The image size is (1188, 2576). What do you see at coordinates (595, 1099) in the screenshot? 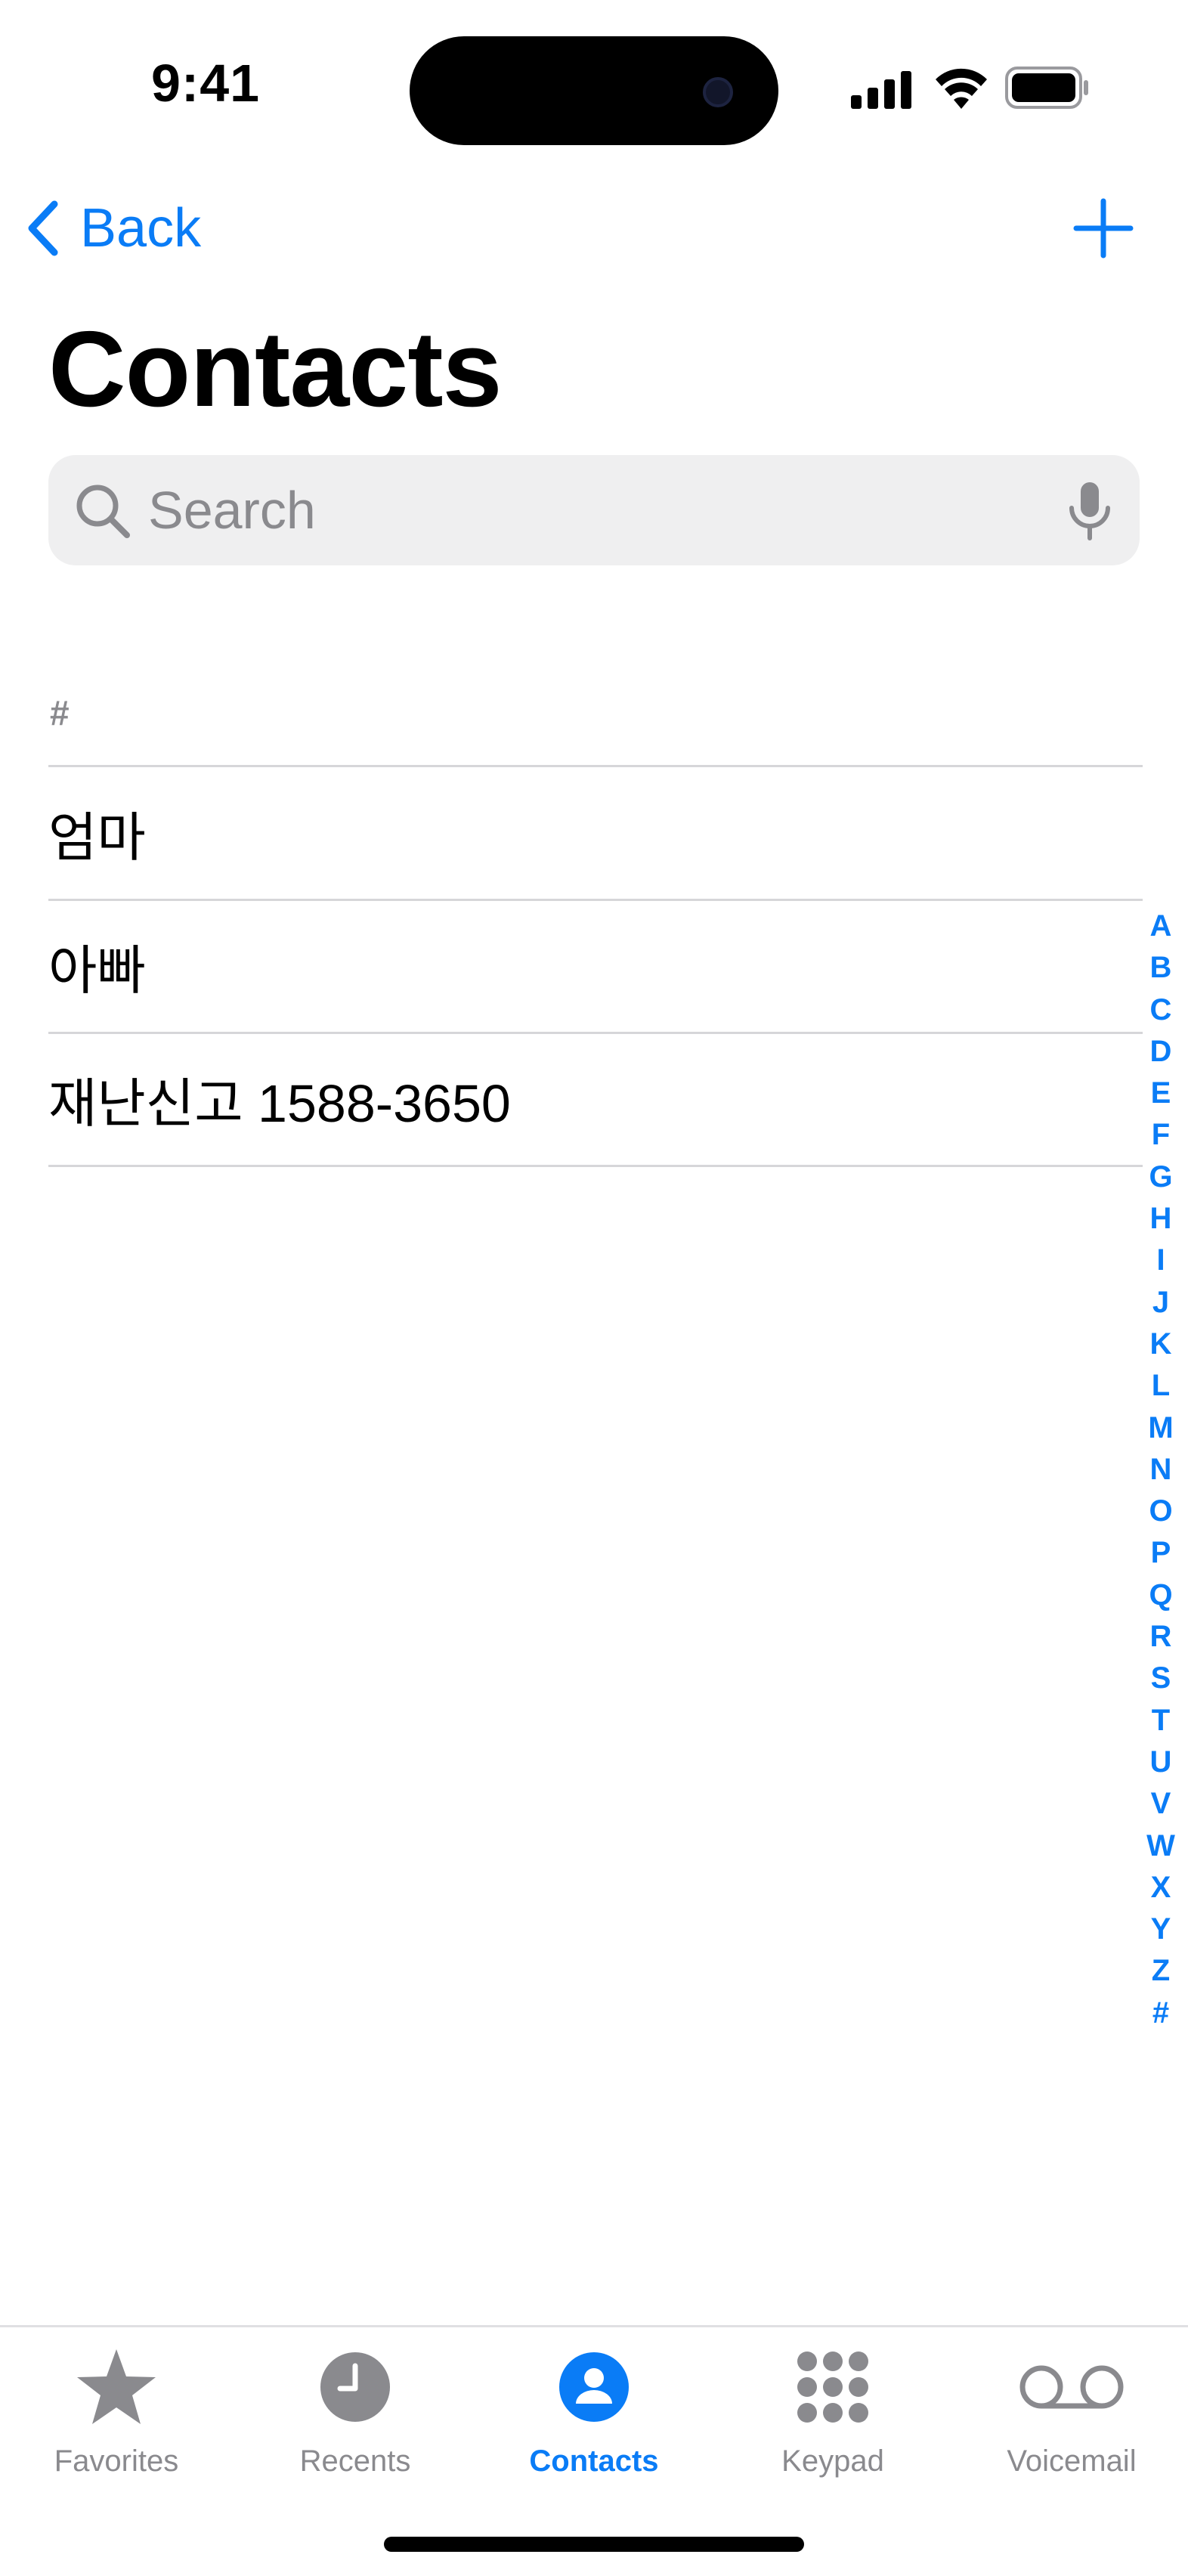
I see `contact-row: 재난신고 1588-3650` at bounding box center [595, 1099].